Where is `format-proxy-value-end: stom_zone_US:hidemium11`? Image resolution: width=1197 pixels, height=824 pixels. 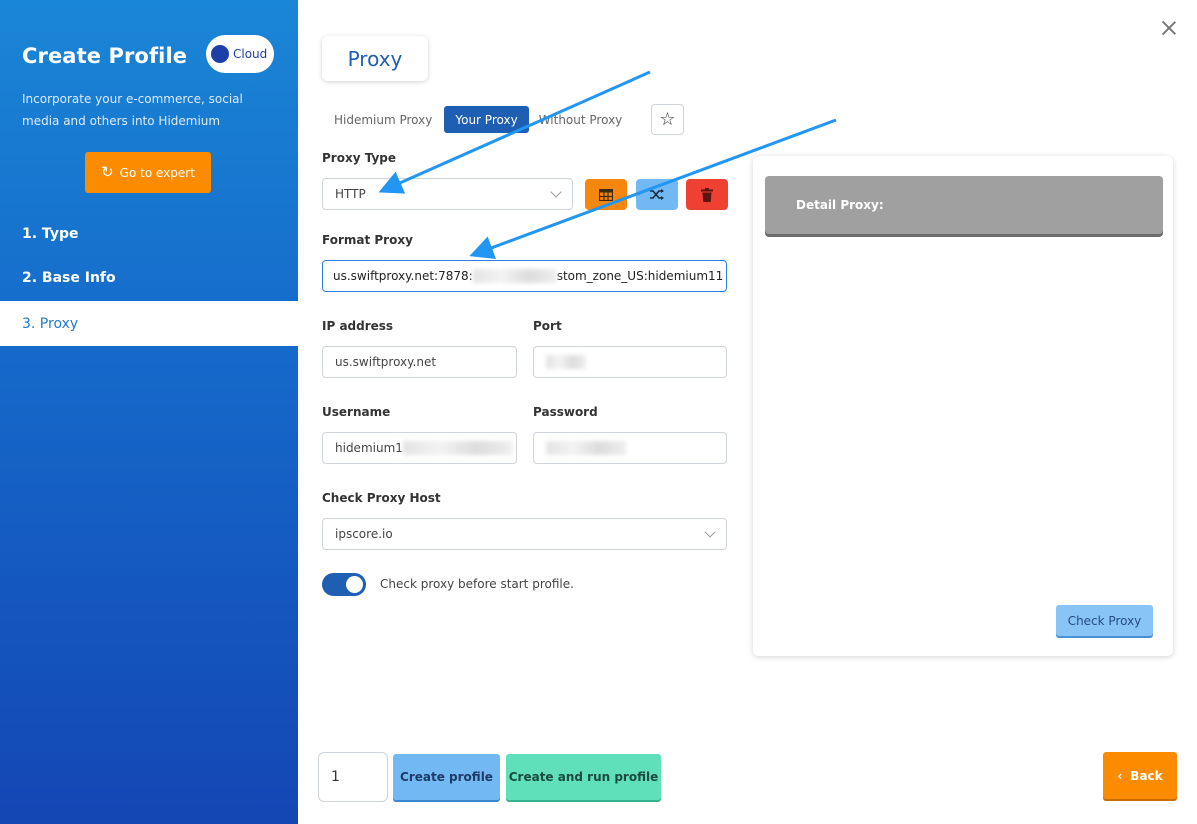
format-proxy-value-end: stom_zone_US:hidemium11 is located at coordinates (640, 276).